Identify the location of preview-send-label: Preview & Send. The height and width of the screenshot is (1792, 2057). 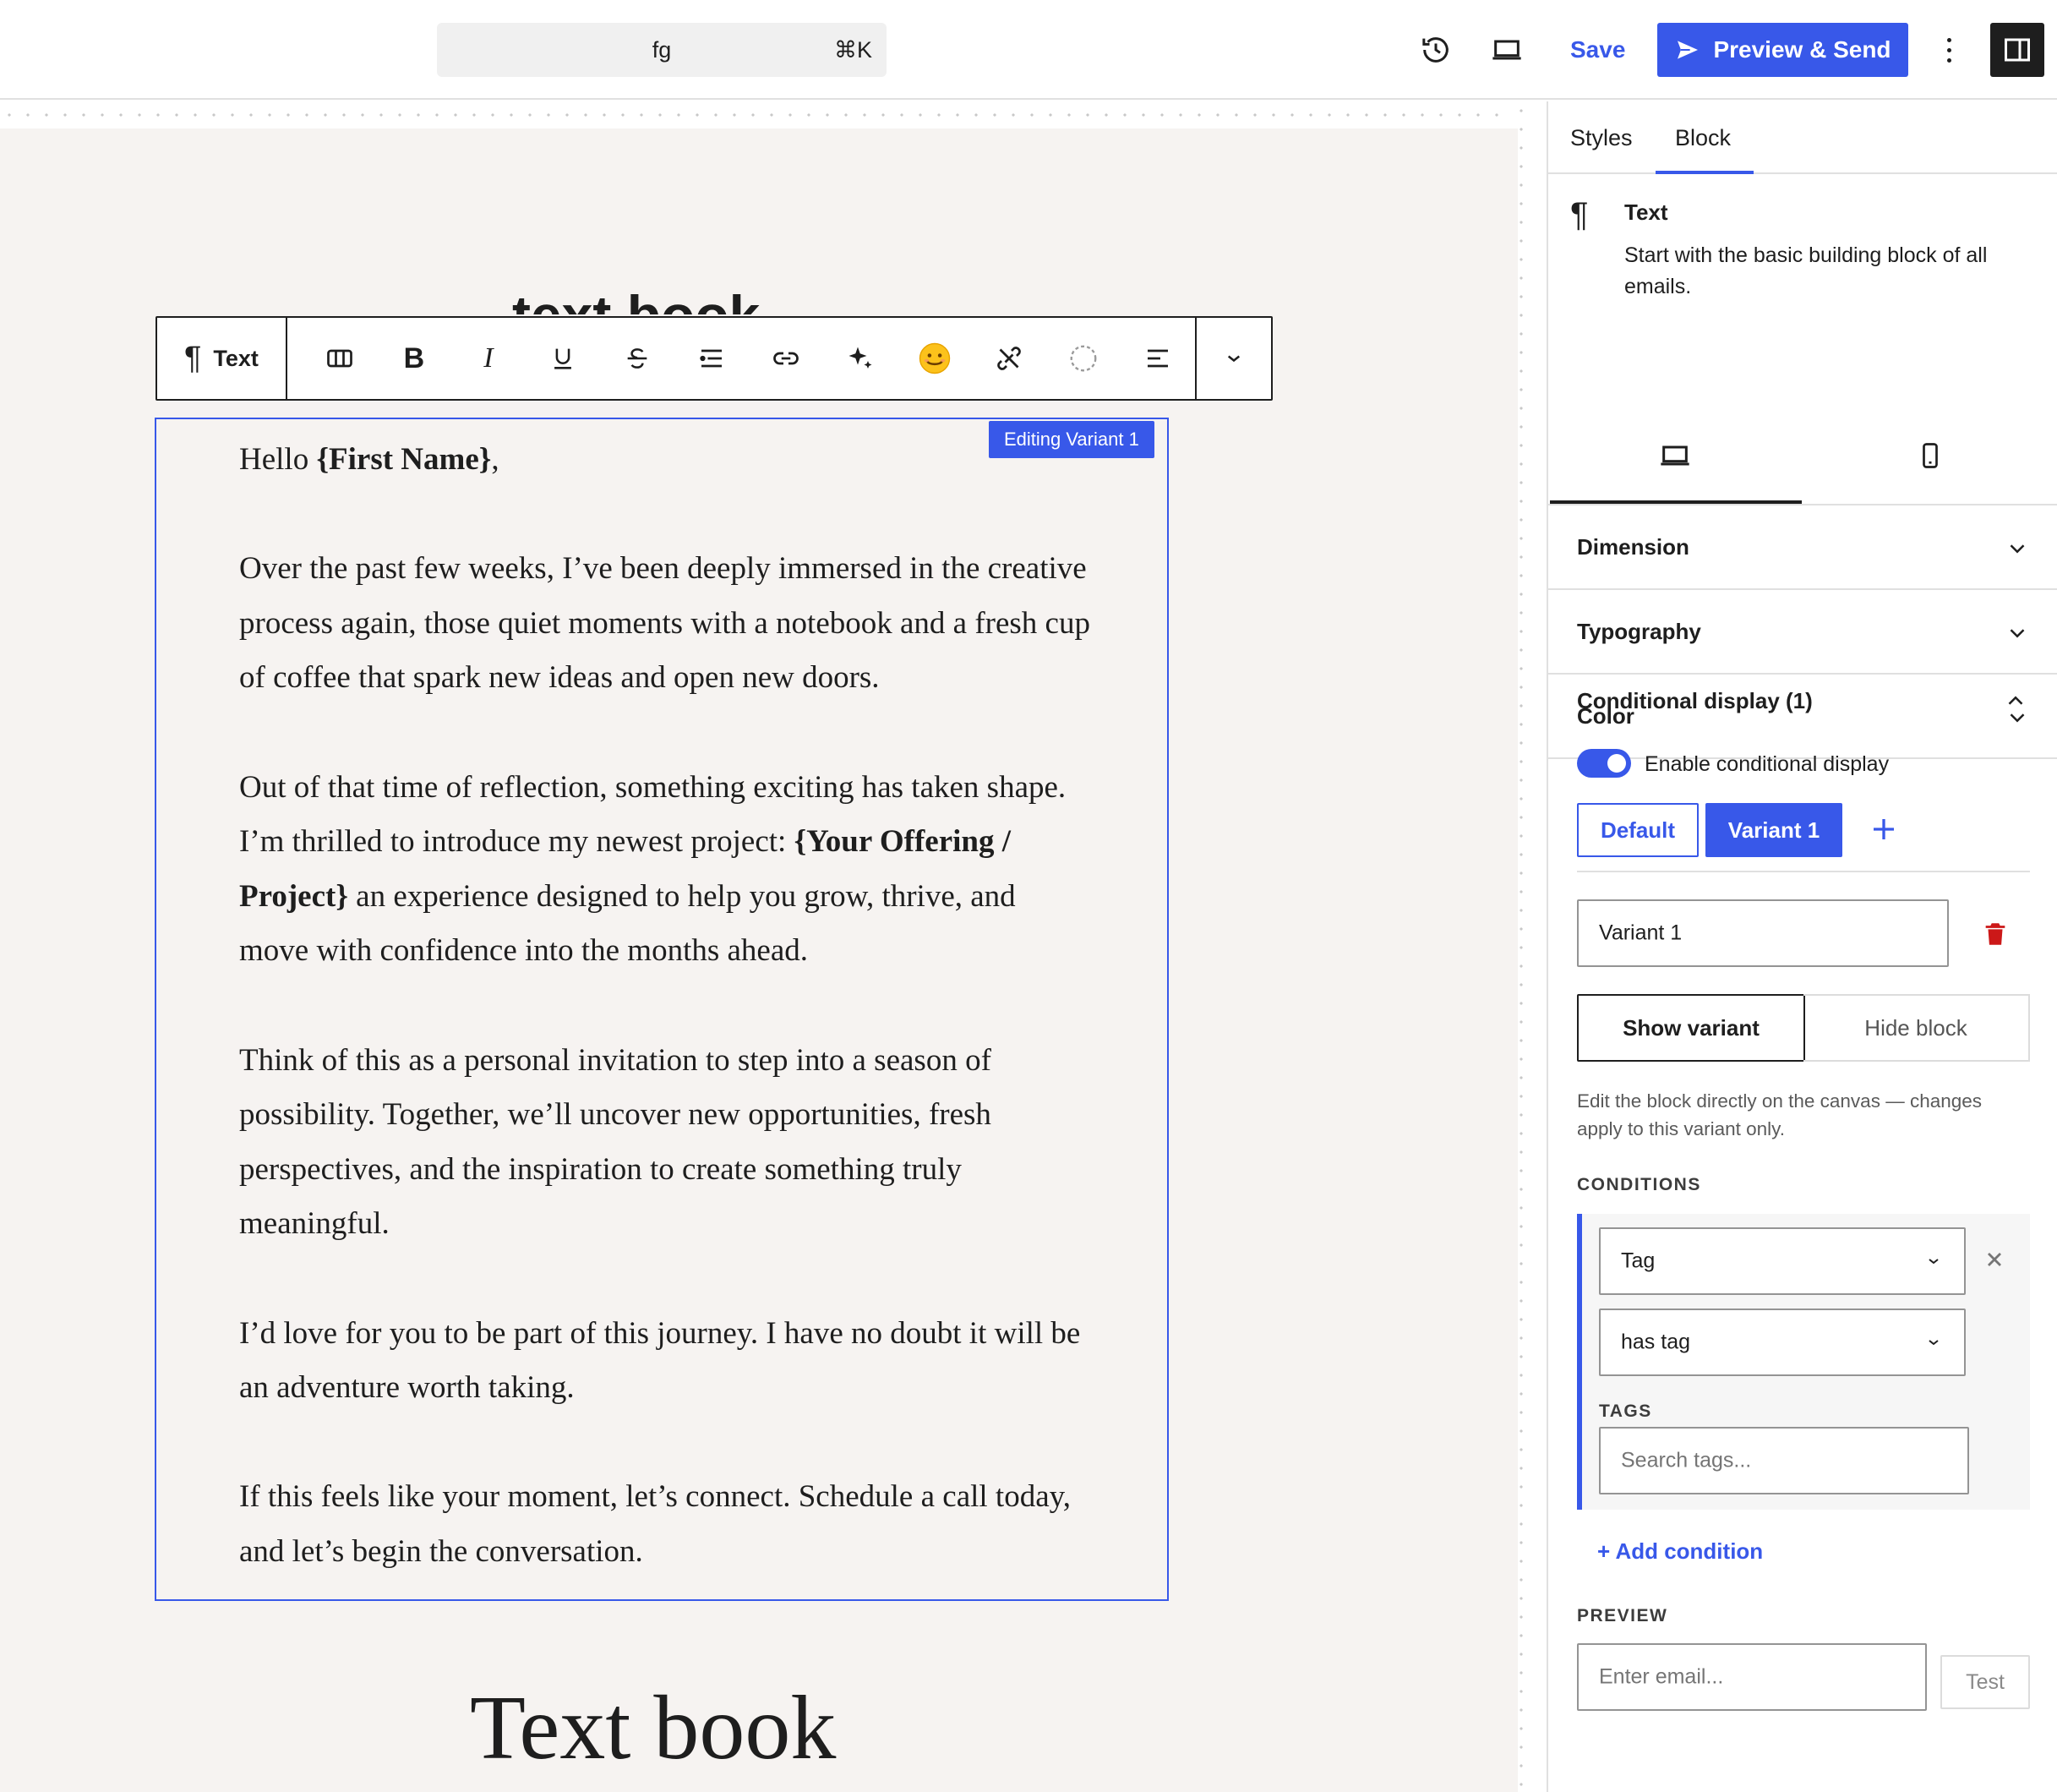
(1802, 49).